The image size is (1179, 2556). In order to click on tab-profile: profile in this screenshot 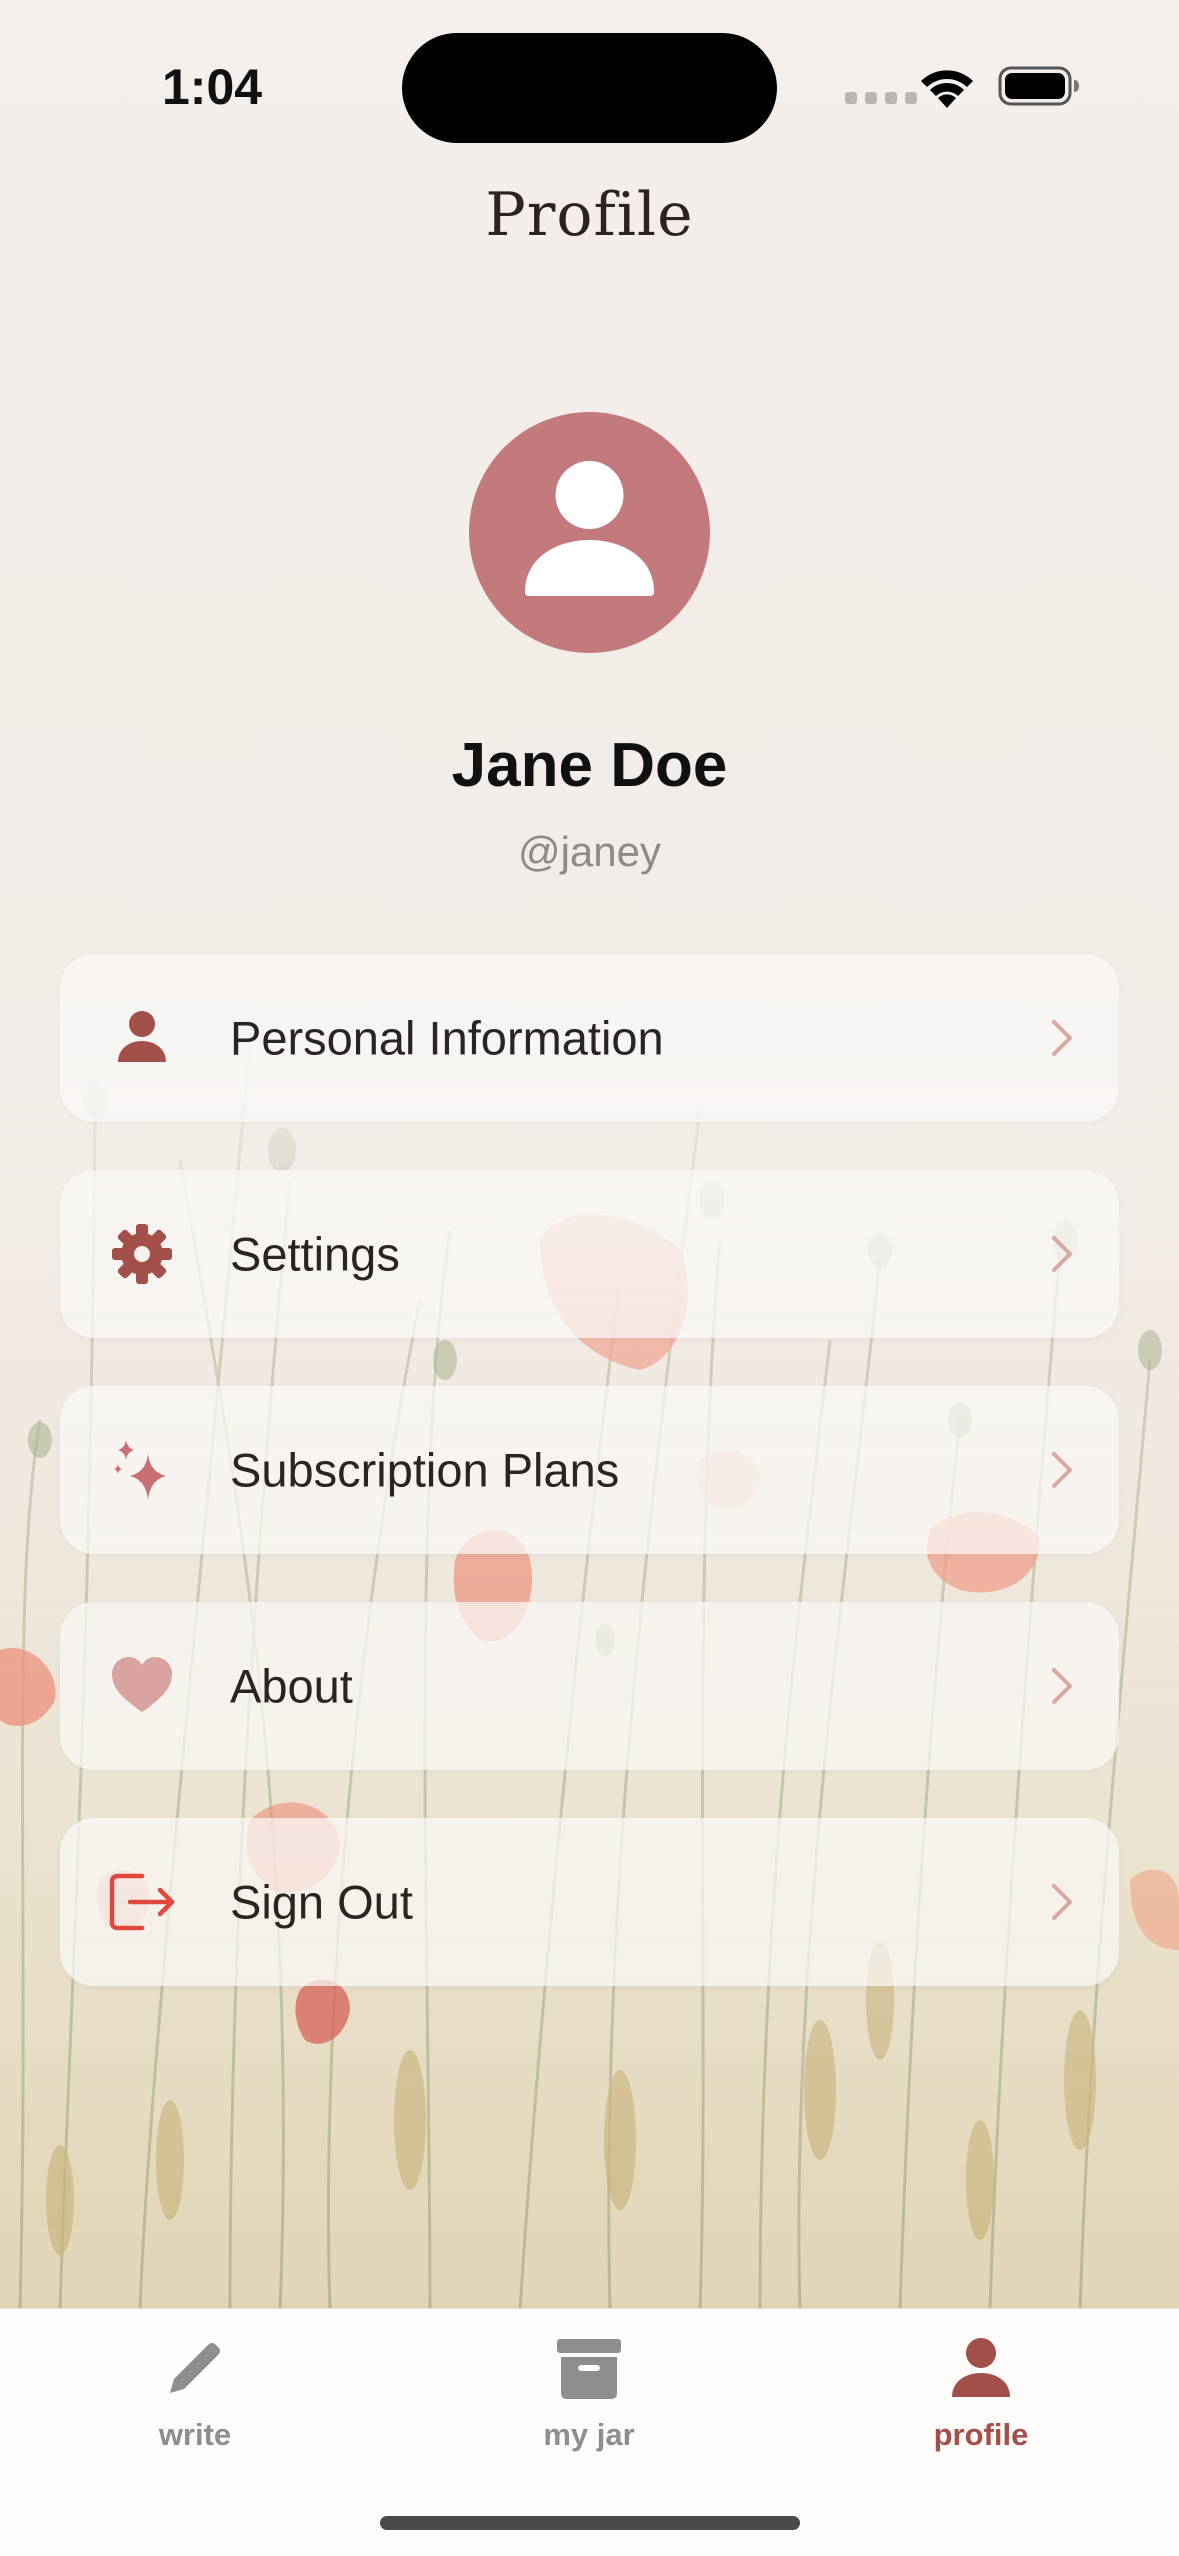, I will do `click(981, 2384)`.